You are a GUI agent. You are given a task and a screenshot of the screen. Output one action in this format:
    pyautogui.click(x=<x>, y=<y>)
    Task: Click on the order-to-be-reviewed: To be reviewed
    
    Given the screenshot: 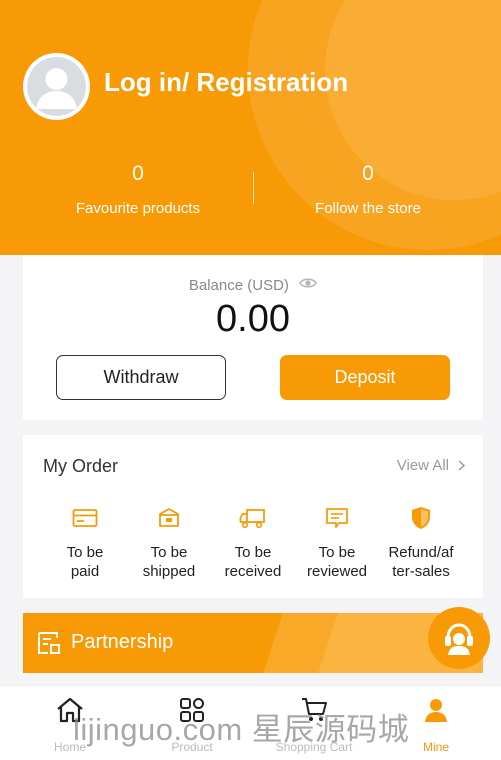 What is the action you would take?
    pyautogui.click(x=337, y=543)
    